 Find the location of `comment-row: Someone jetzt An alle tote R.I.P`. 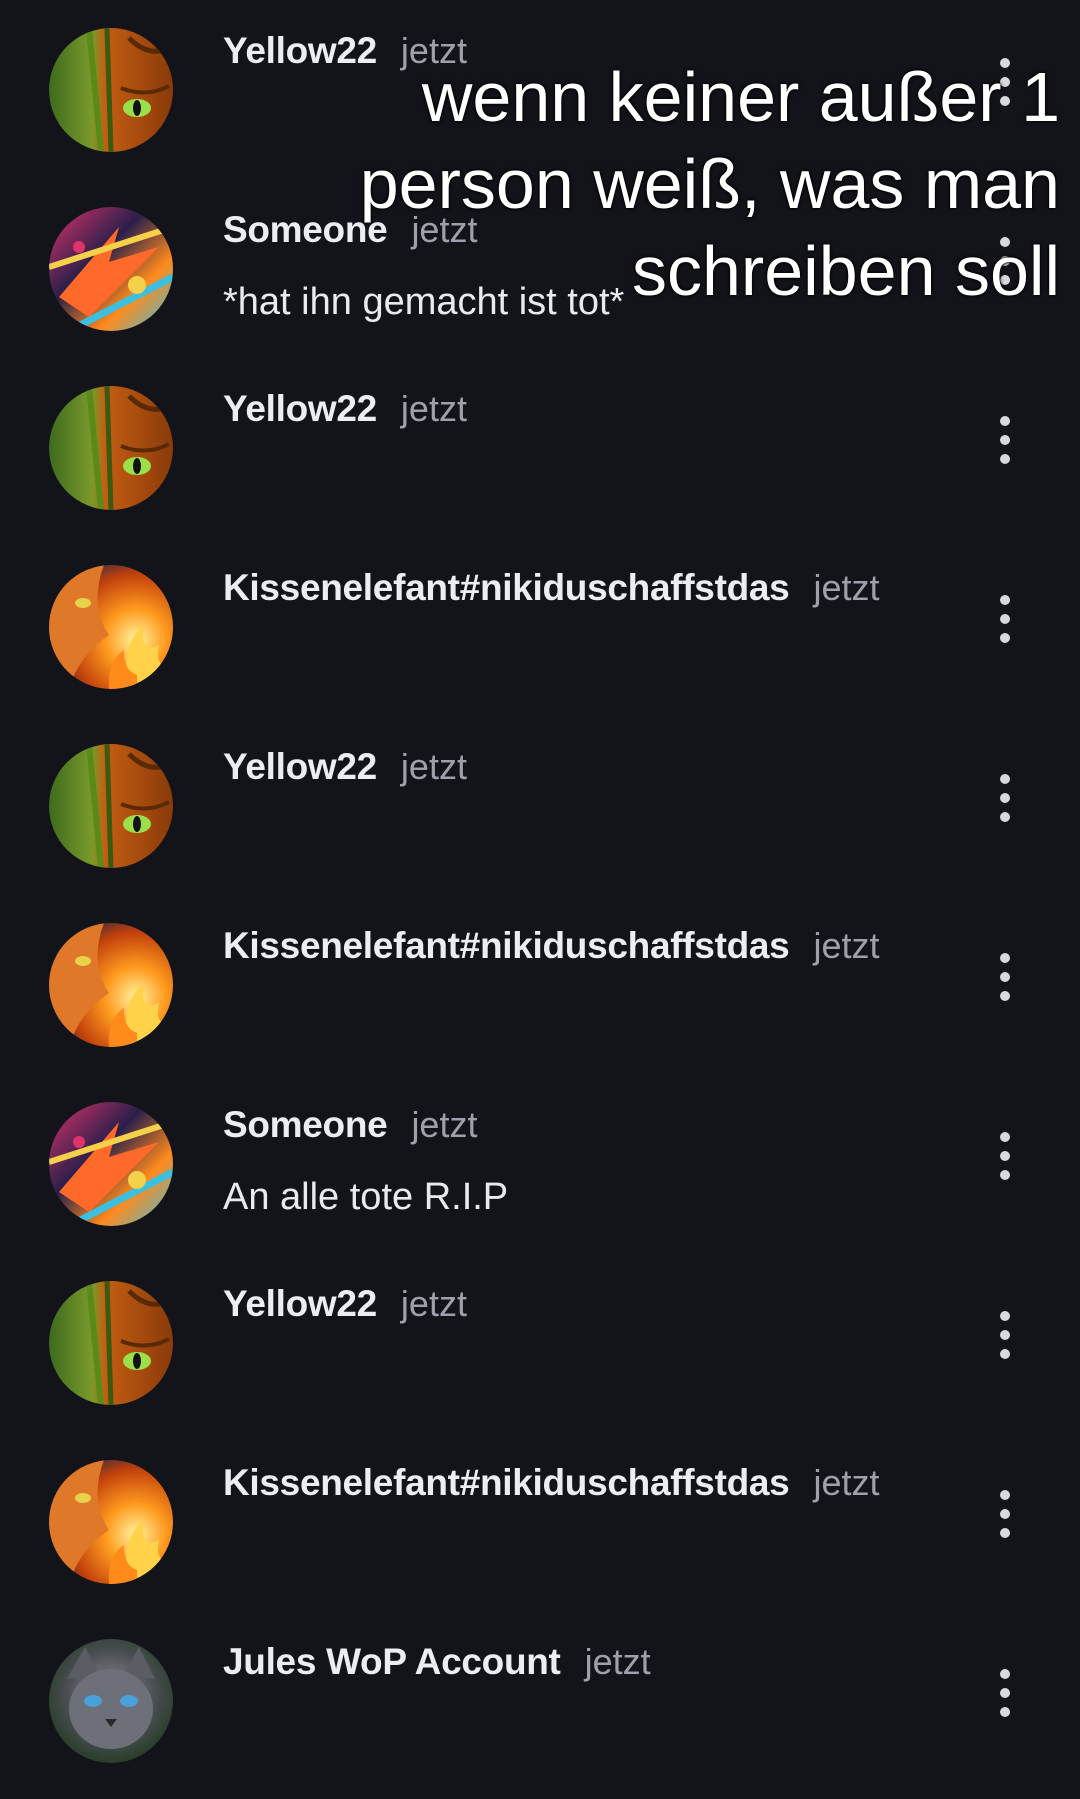

comment-row: Someone jetzt An alle tote R.I.P is located at coordinates (540, 1163).